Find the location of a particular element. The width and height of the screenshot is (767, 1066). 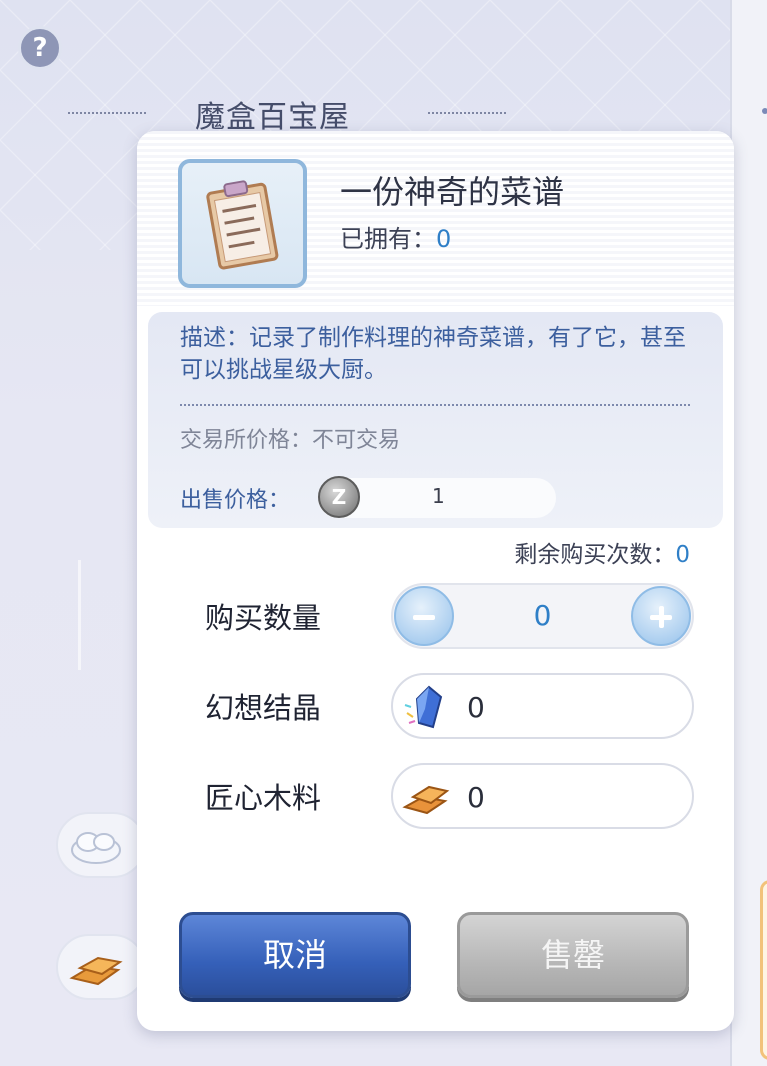

cost-crystal-pill: 0 is located at coordinates (542, 706).